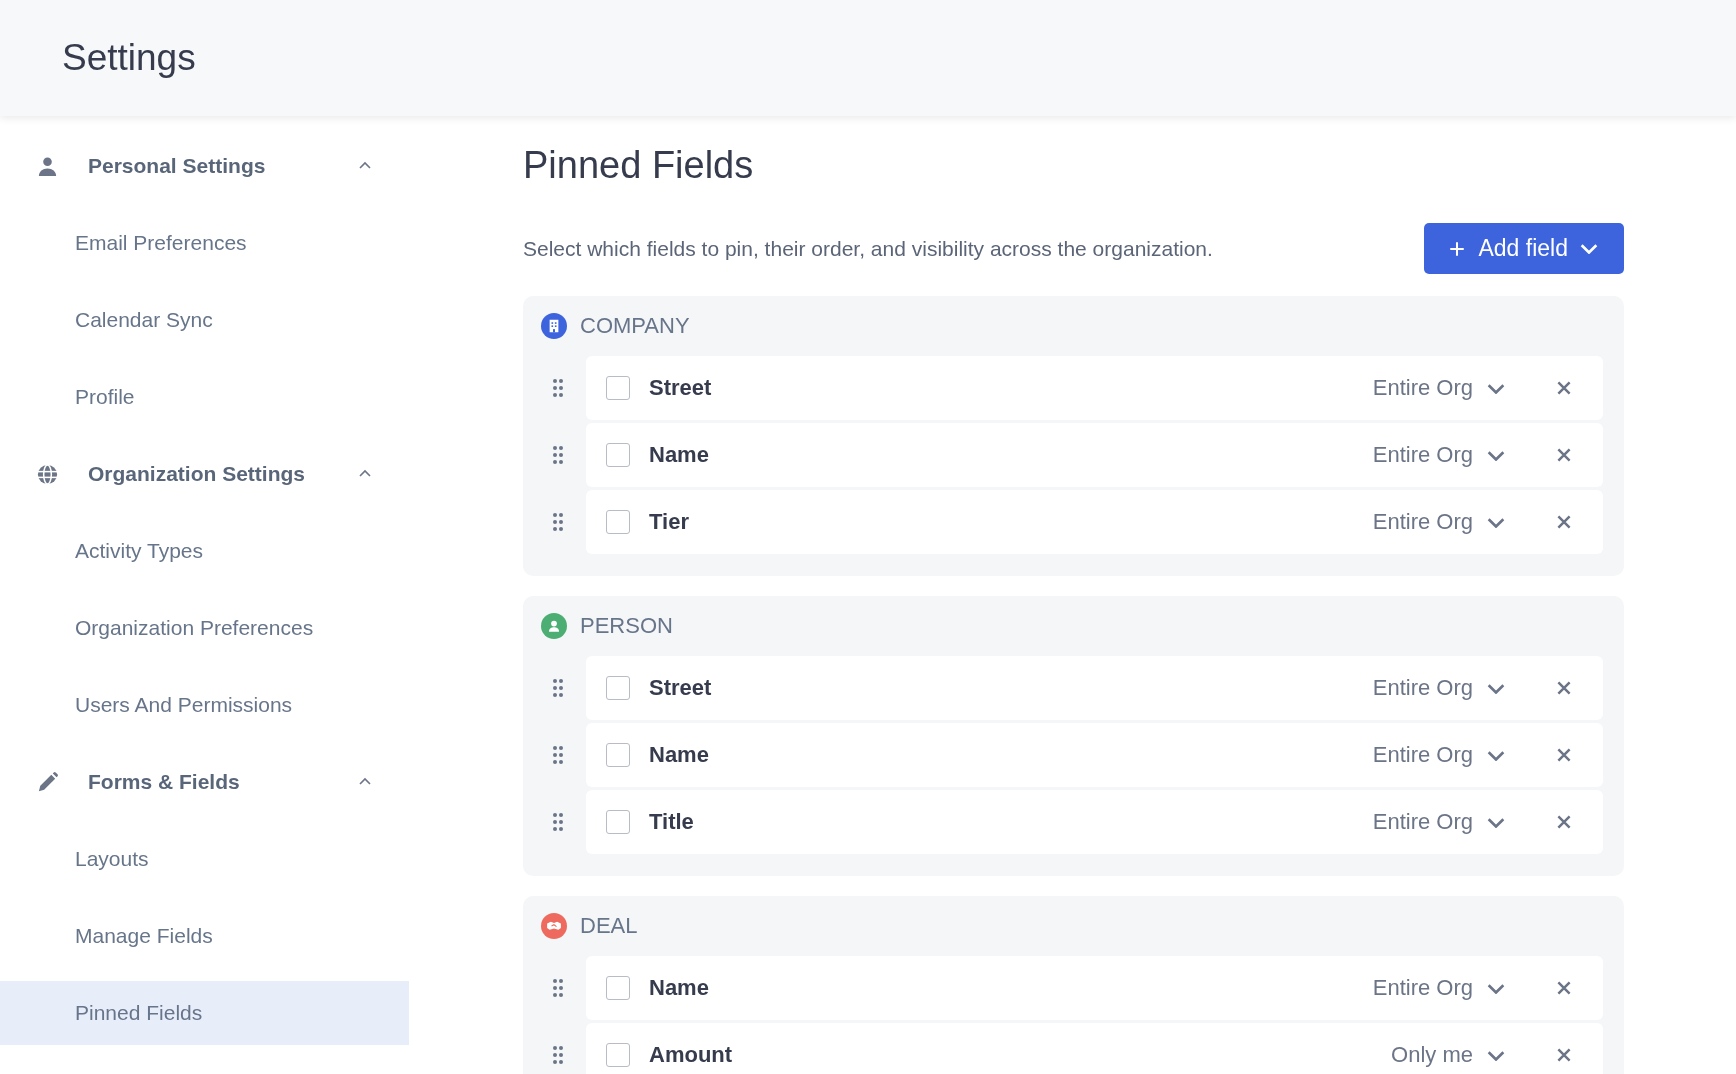 The image size is (1736, 1074). Describe the element at coordinates (1457, 248) in the screenshot. I see `plus-icon` at that location.